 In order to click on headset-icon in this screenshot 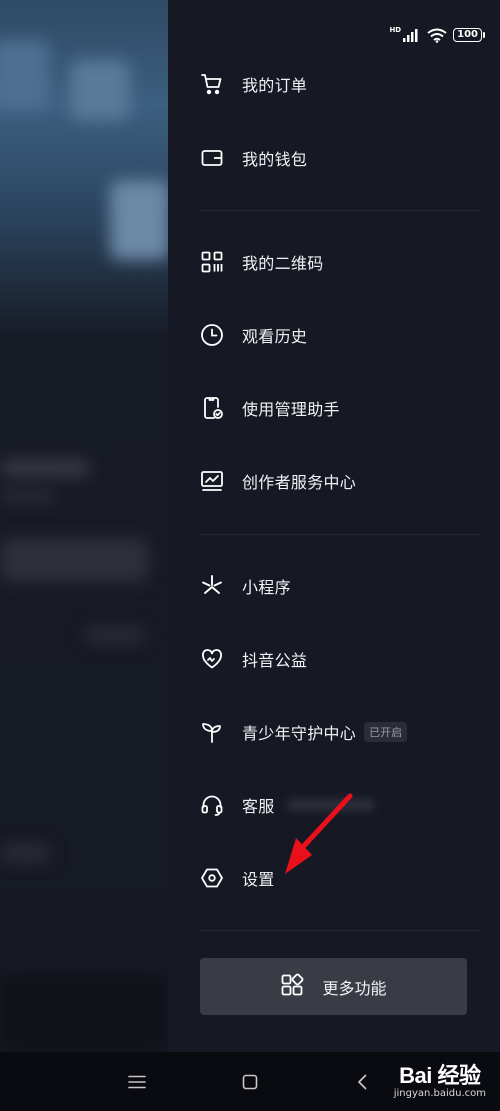, I will do `click(212, 805)`.